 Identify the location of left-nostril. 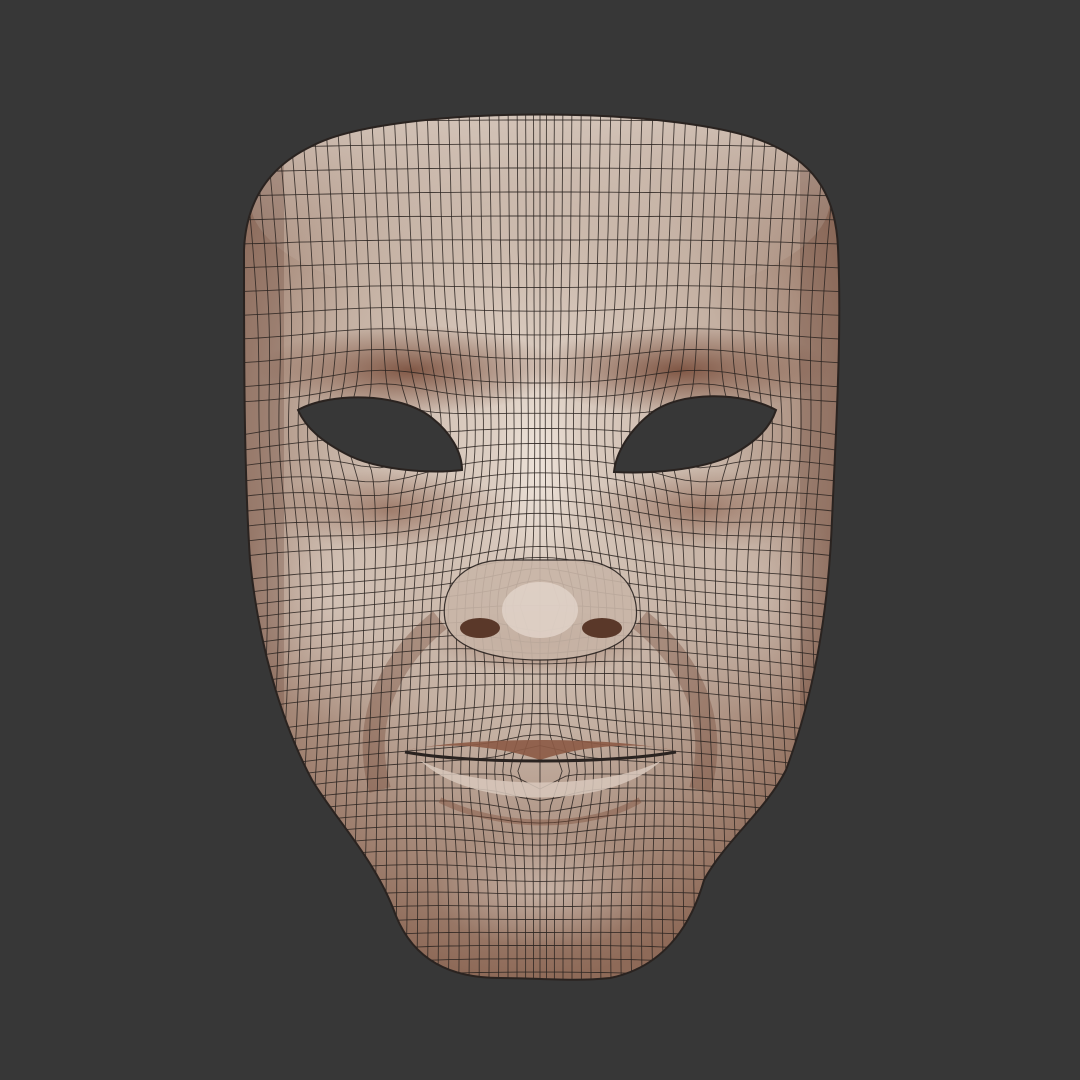
(480, 628).